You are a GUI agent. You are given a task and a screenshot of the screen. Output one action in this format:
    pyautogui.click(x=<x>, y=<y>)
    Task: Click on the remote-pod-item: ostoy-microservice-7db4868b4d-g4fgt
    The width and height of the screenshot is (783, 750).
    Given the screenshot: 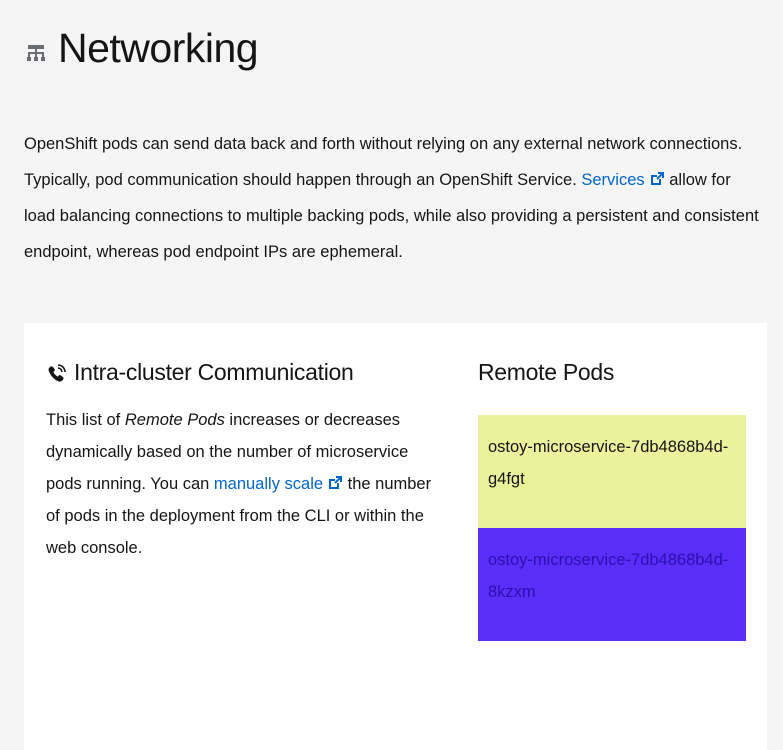 What is the action you would take?
    pyautogui.click(x=612, y=471)
    